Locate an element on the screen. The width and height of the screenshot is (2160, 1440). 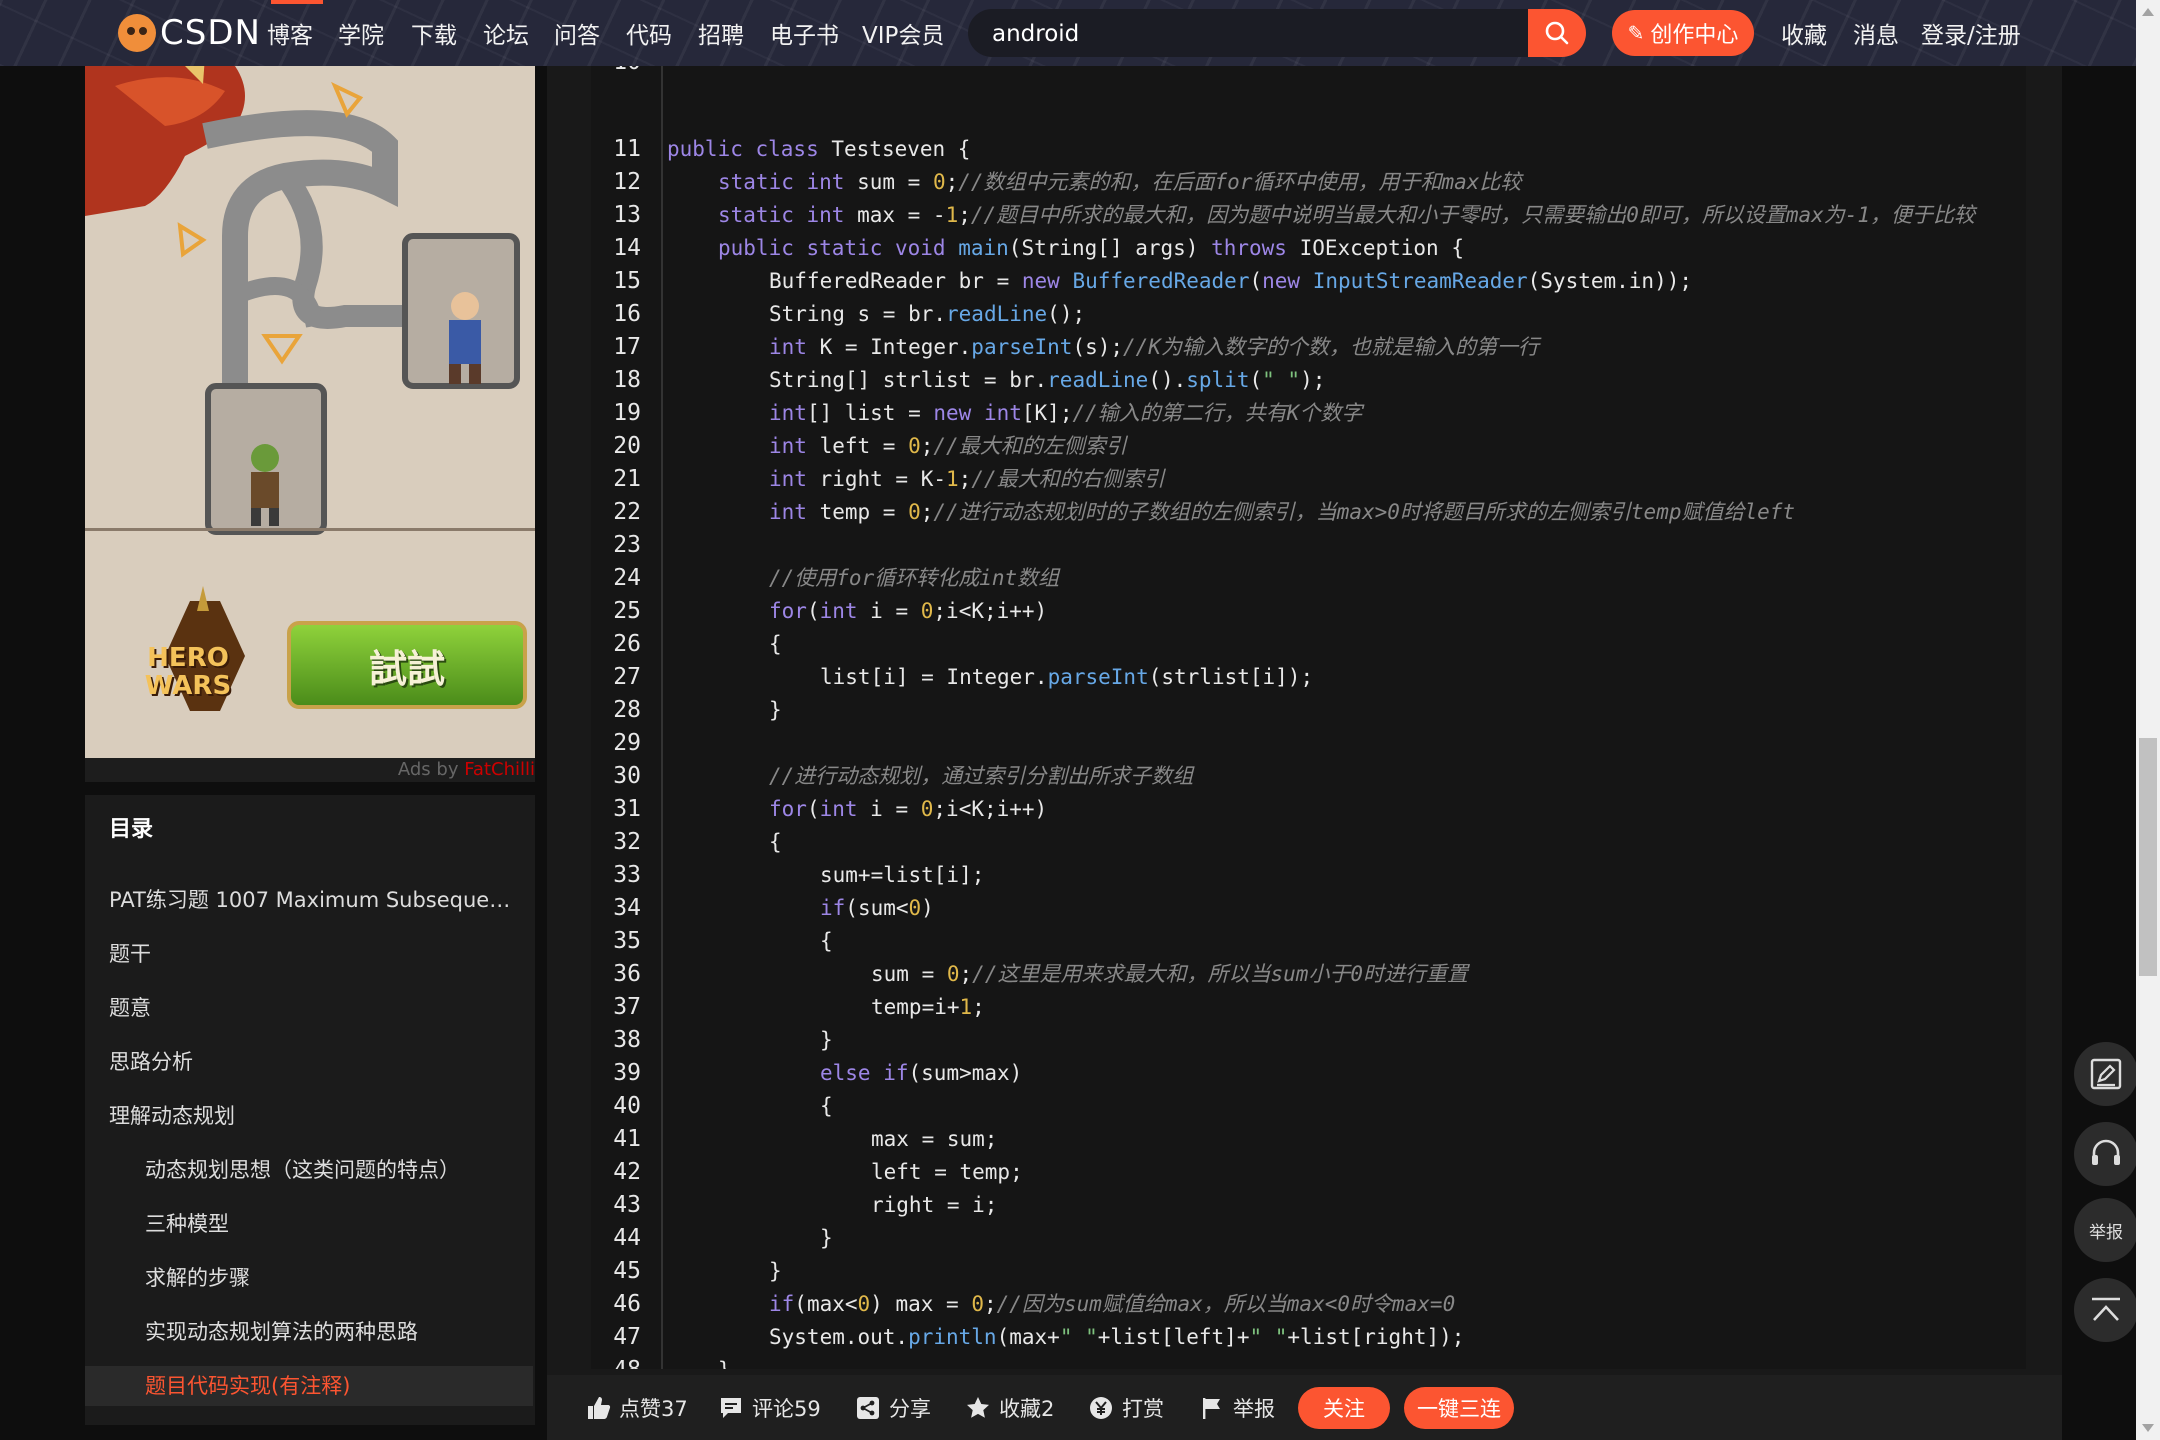
code-token: parseInt is located at coordinates (1098, 677).